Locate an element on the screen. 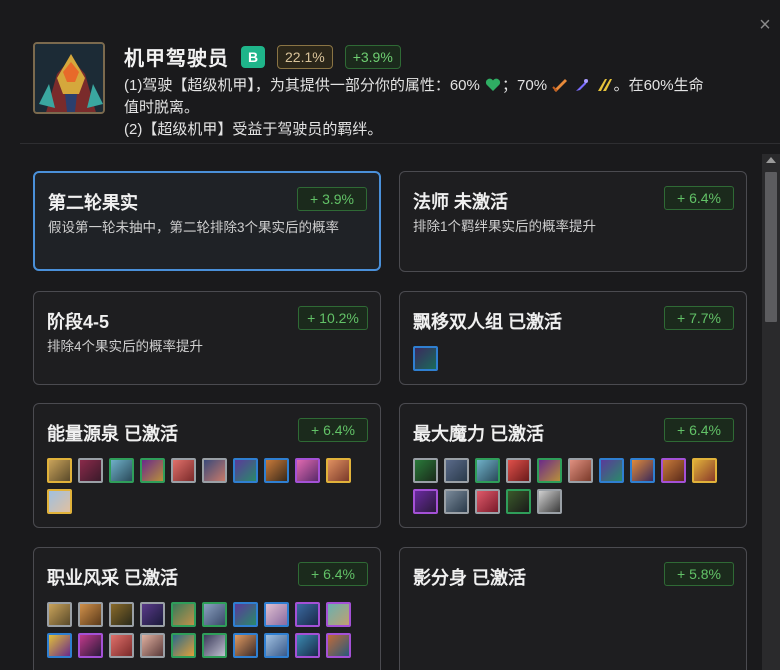 The image size is (780, 670). attack-speed-icon is located at coordinates (604, 85).